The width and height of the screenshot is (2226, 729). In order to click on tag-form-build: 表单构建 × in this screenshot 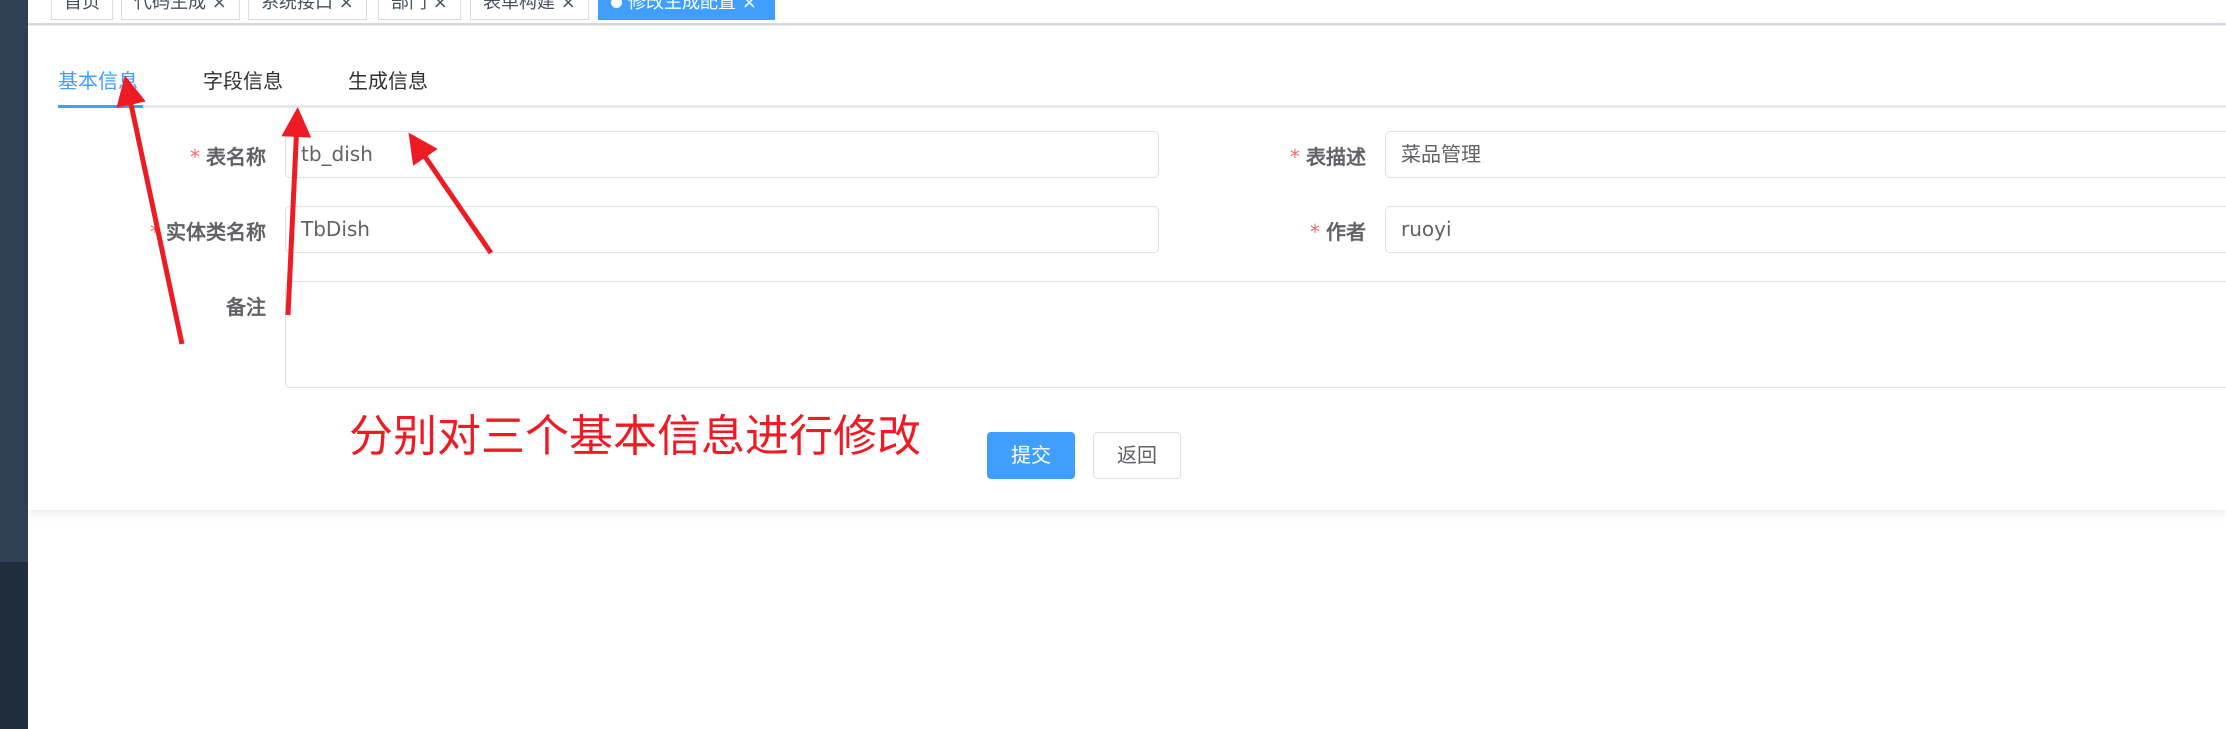, I will do `click(529, 10)`.